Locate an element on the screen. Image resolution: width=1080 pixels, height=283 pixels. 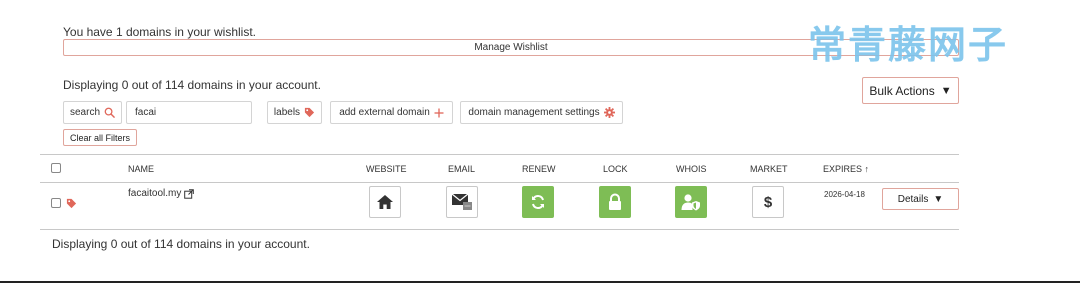
settings-label: domain management settings is located at coordinates (534, 112).